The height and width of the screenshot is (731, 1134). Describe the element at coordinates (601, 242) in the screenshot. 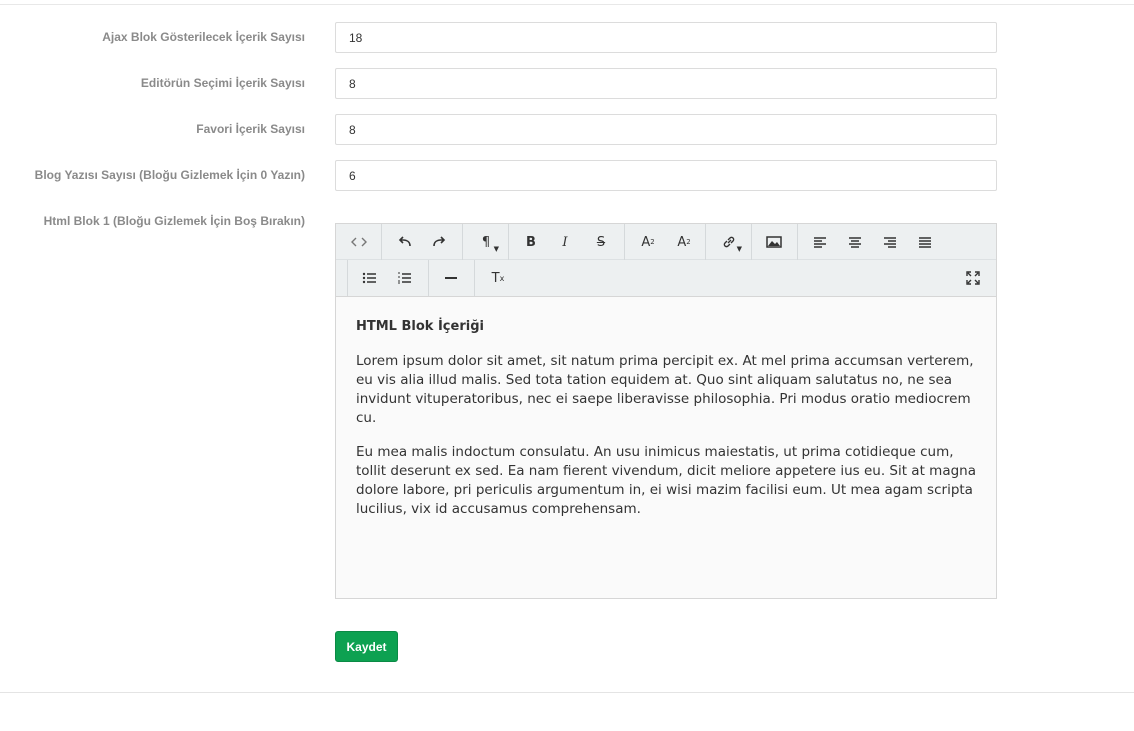

I see `strikethrough-icon: S` at that location.